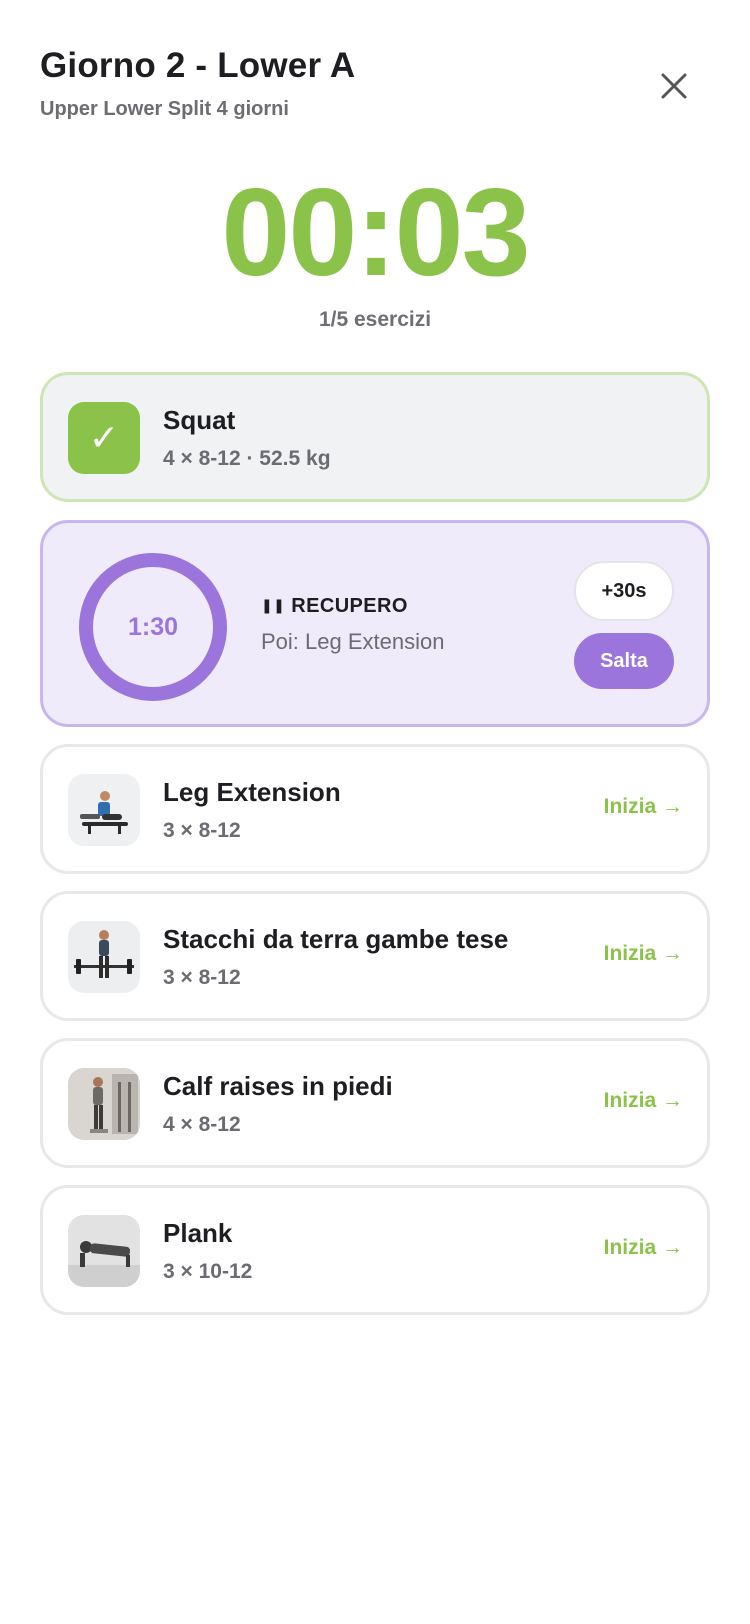 The height and width of the screenshot is (1624, 750). What do you see at coordinates (278, 1086) in the screenshot?
I see `exercise-name: Calf raises in piedi` at bounding box center [278, 1086].